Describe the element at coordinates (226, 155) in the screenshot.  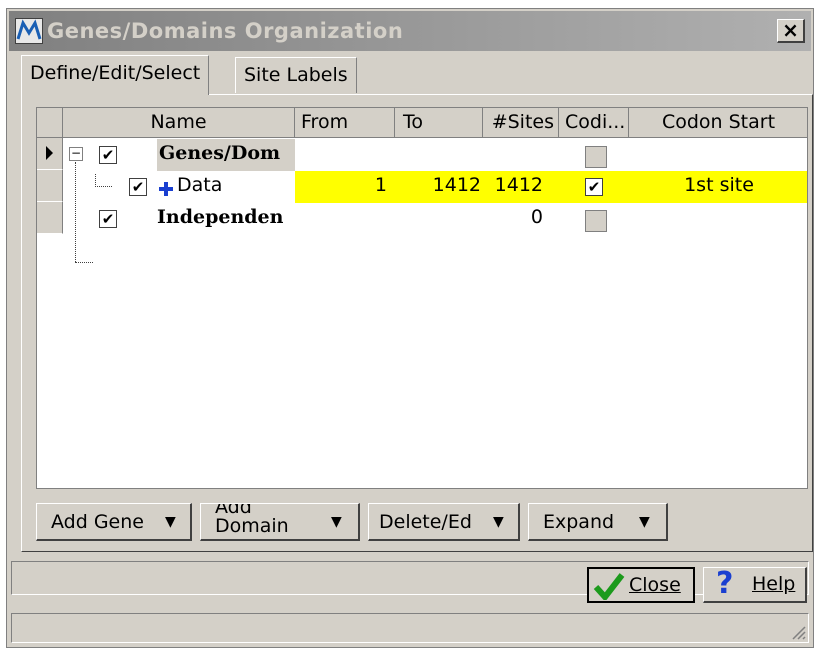
I see `row-name: Genes/Dom` at that location.